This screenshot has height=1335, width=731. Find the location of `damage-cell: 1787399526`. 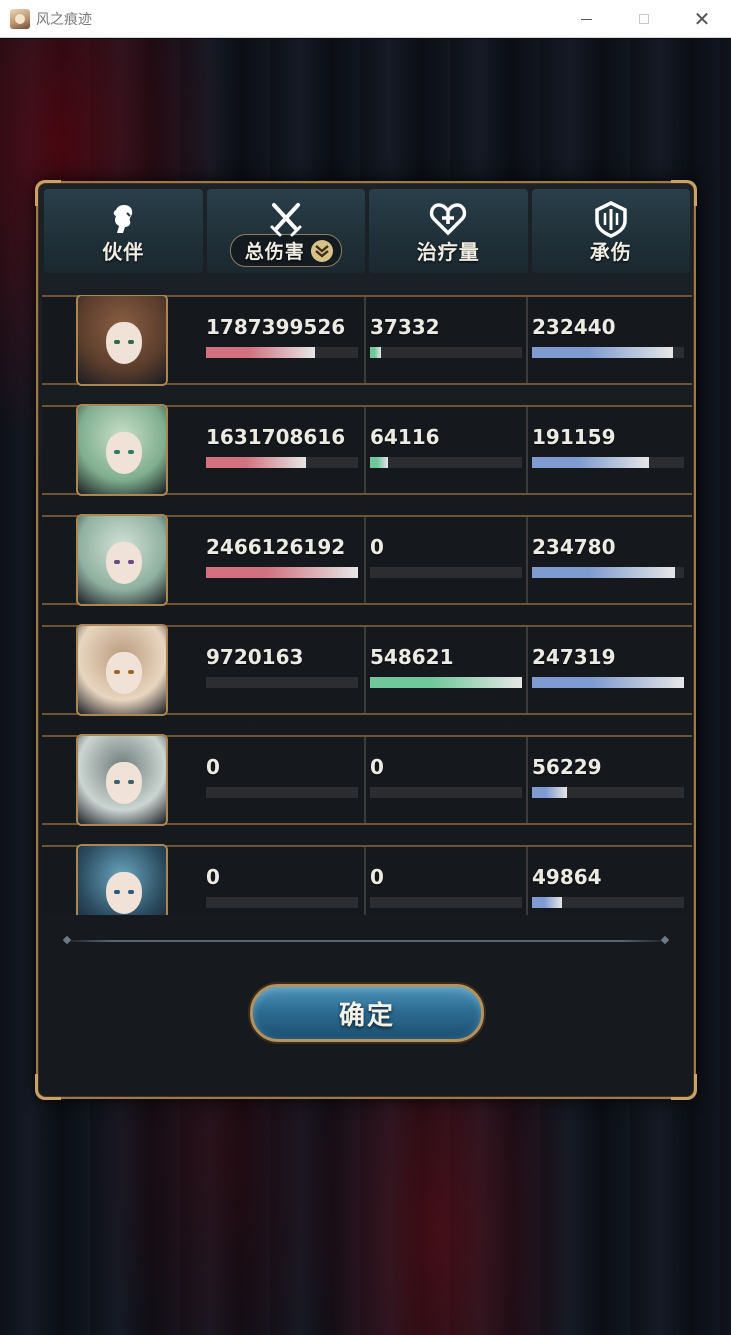

damage-cell: 1787399526 is located at coordinates (283, 340).